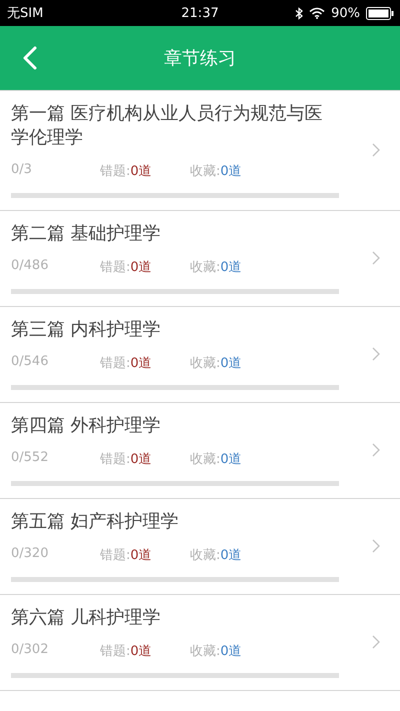 Image resolution: width=400 pixels, height=711 pixels. I want to click on bluetooth-icon, so click(299, 13).